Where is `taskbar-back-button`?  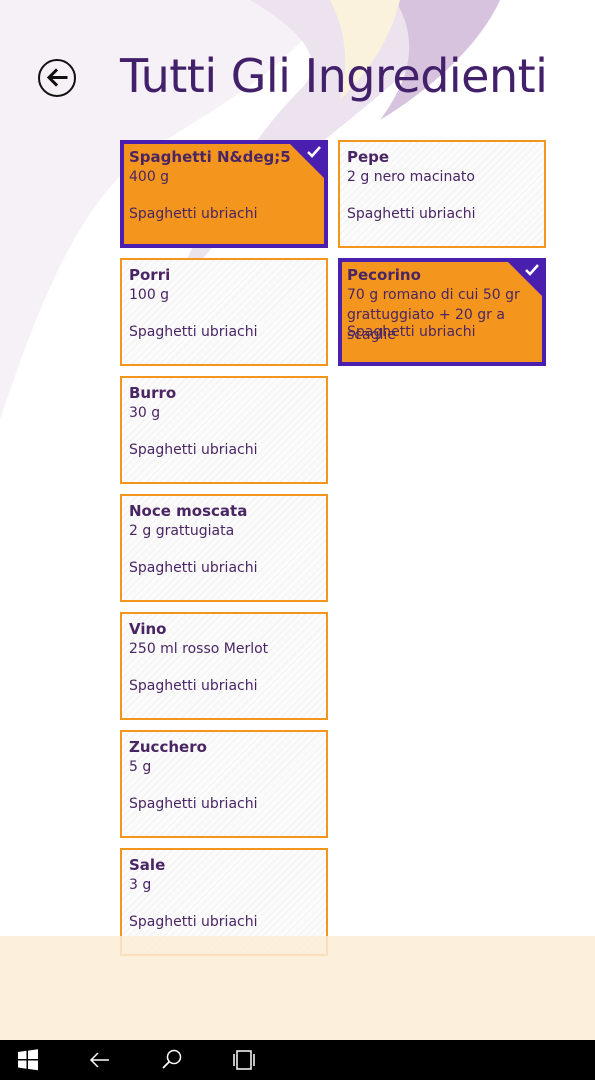 taskbar-back-button is located at coordinates (100, 1060).